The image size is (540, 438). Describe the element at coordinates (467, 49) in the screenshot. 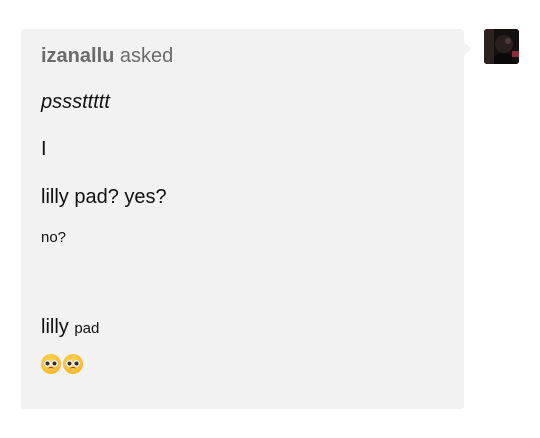

I see `bubble-tail` at that location.